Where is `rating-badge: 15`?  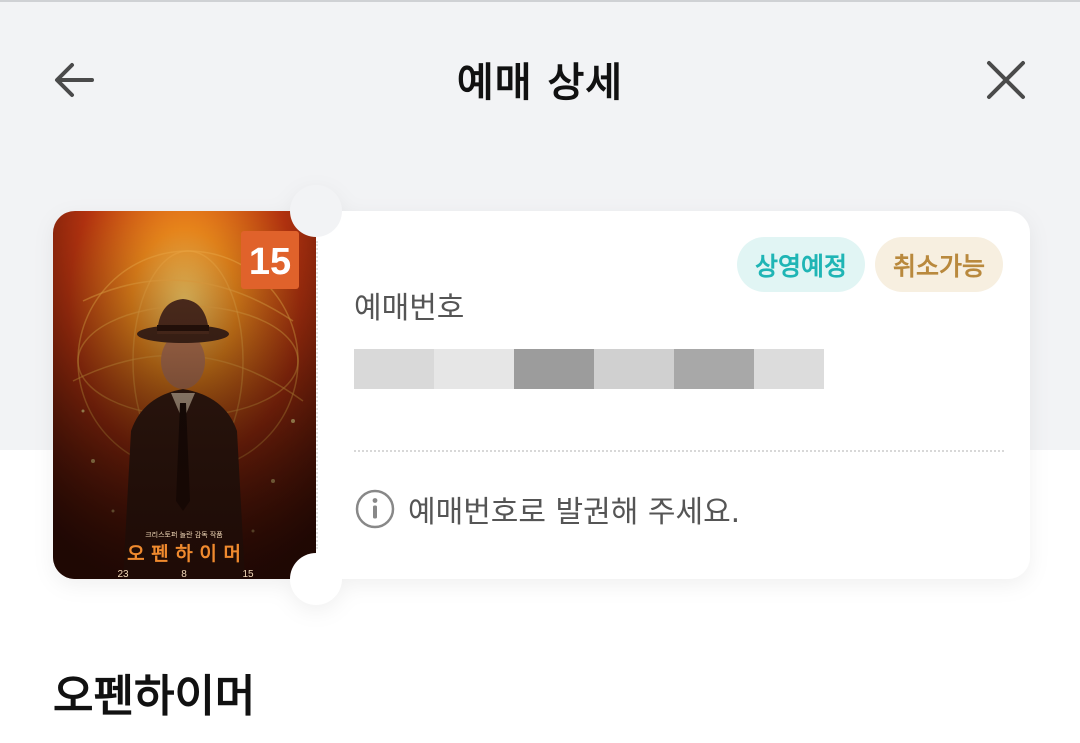 rating-badge: 15 is located at coordinates (270, 262).